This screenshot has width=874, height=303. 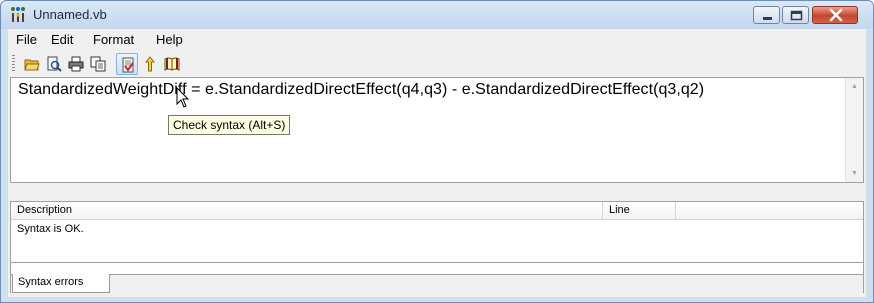 I want to click on open-button, so click(x=32, y=64).